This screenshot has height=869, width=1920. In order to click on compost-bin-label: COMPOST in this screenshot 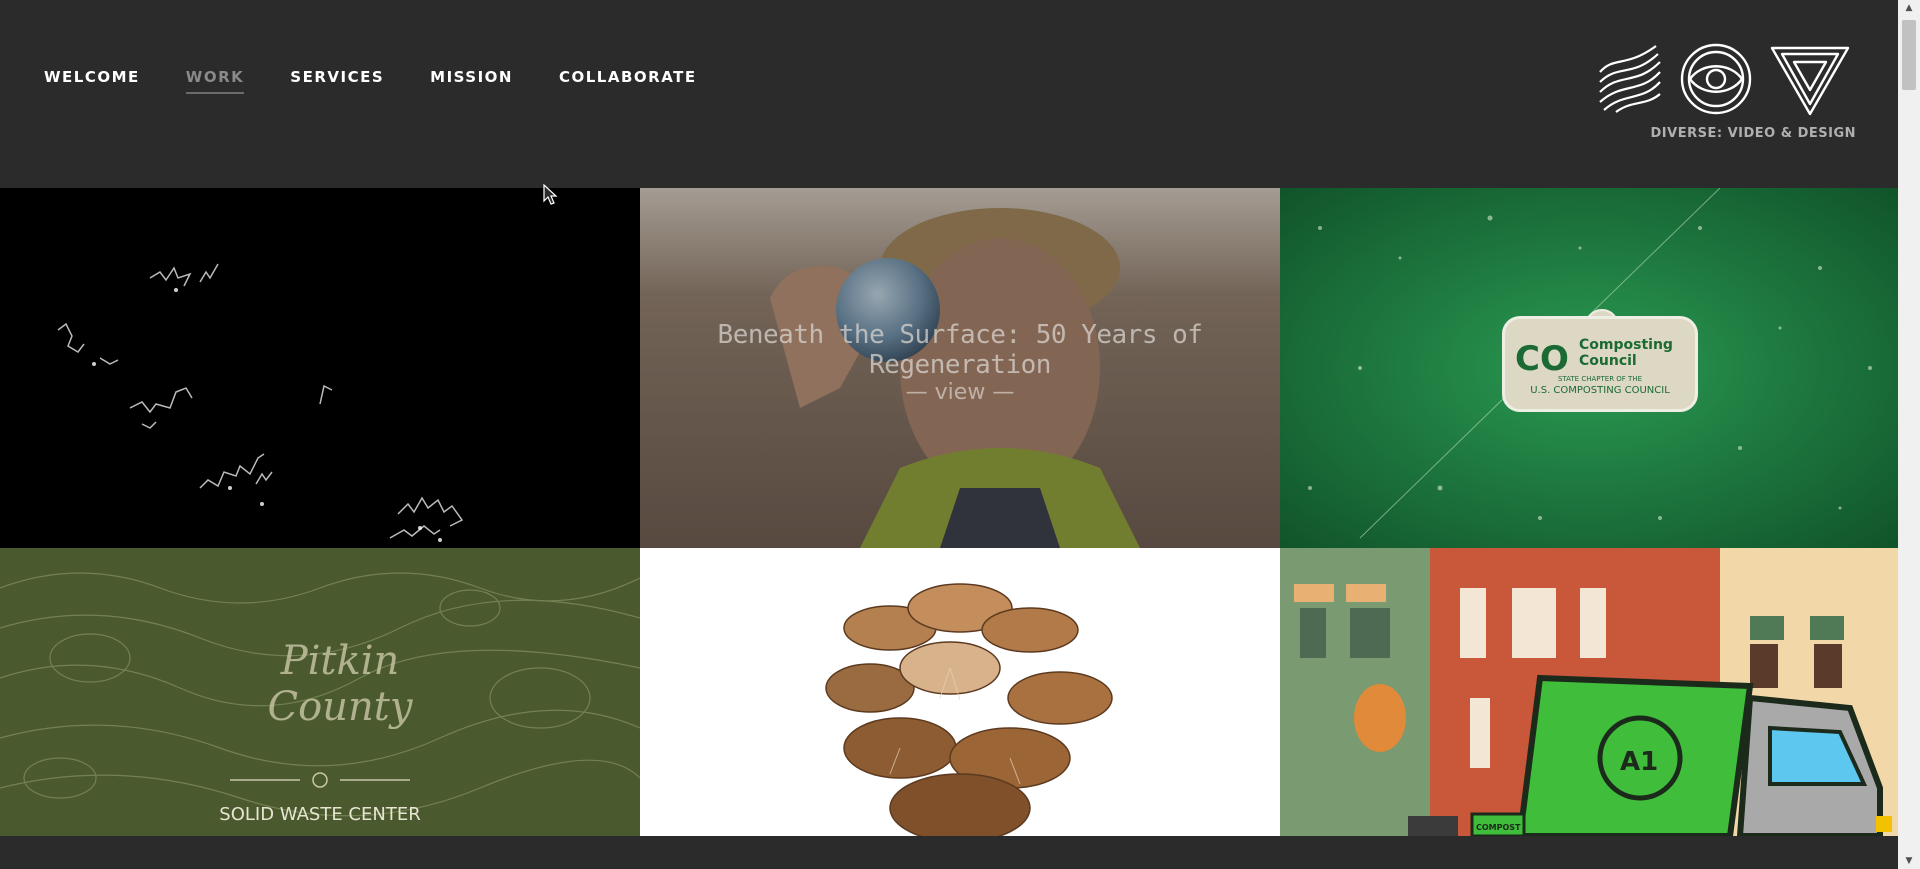, I will do `click(1498, 827)`.